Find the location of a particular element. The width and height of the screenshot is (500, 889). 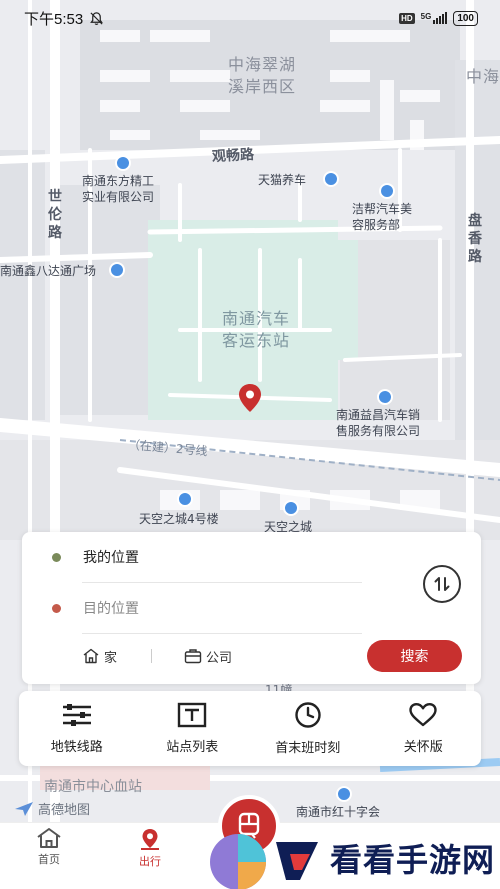

feature-label: 站点列表 is located at coordinates (192, 746).